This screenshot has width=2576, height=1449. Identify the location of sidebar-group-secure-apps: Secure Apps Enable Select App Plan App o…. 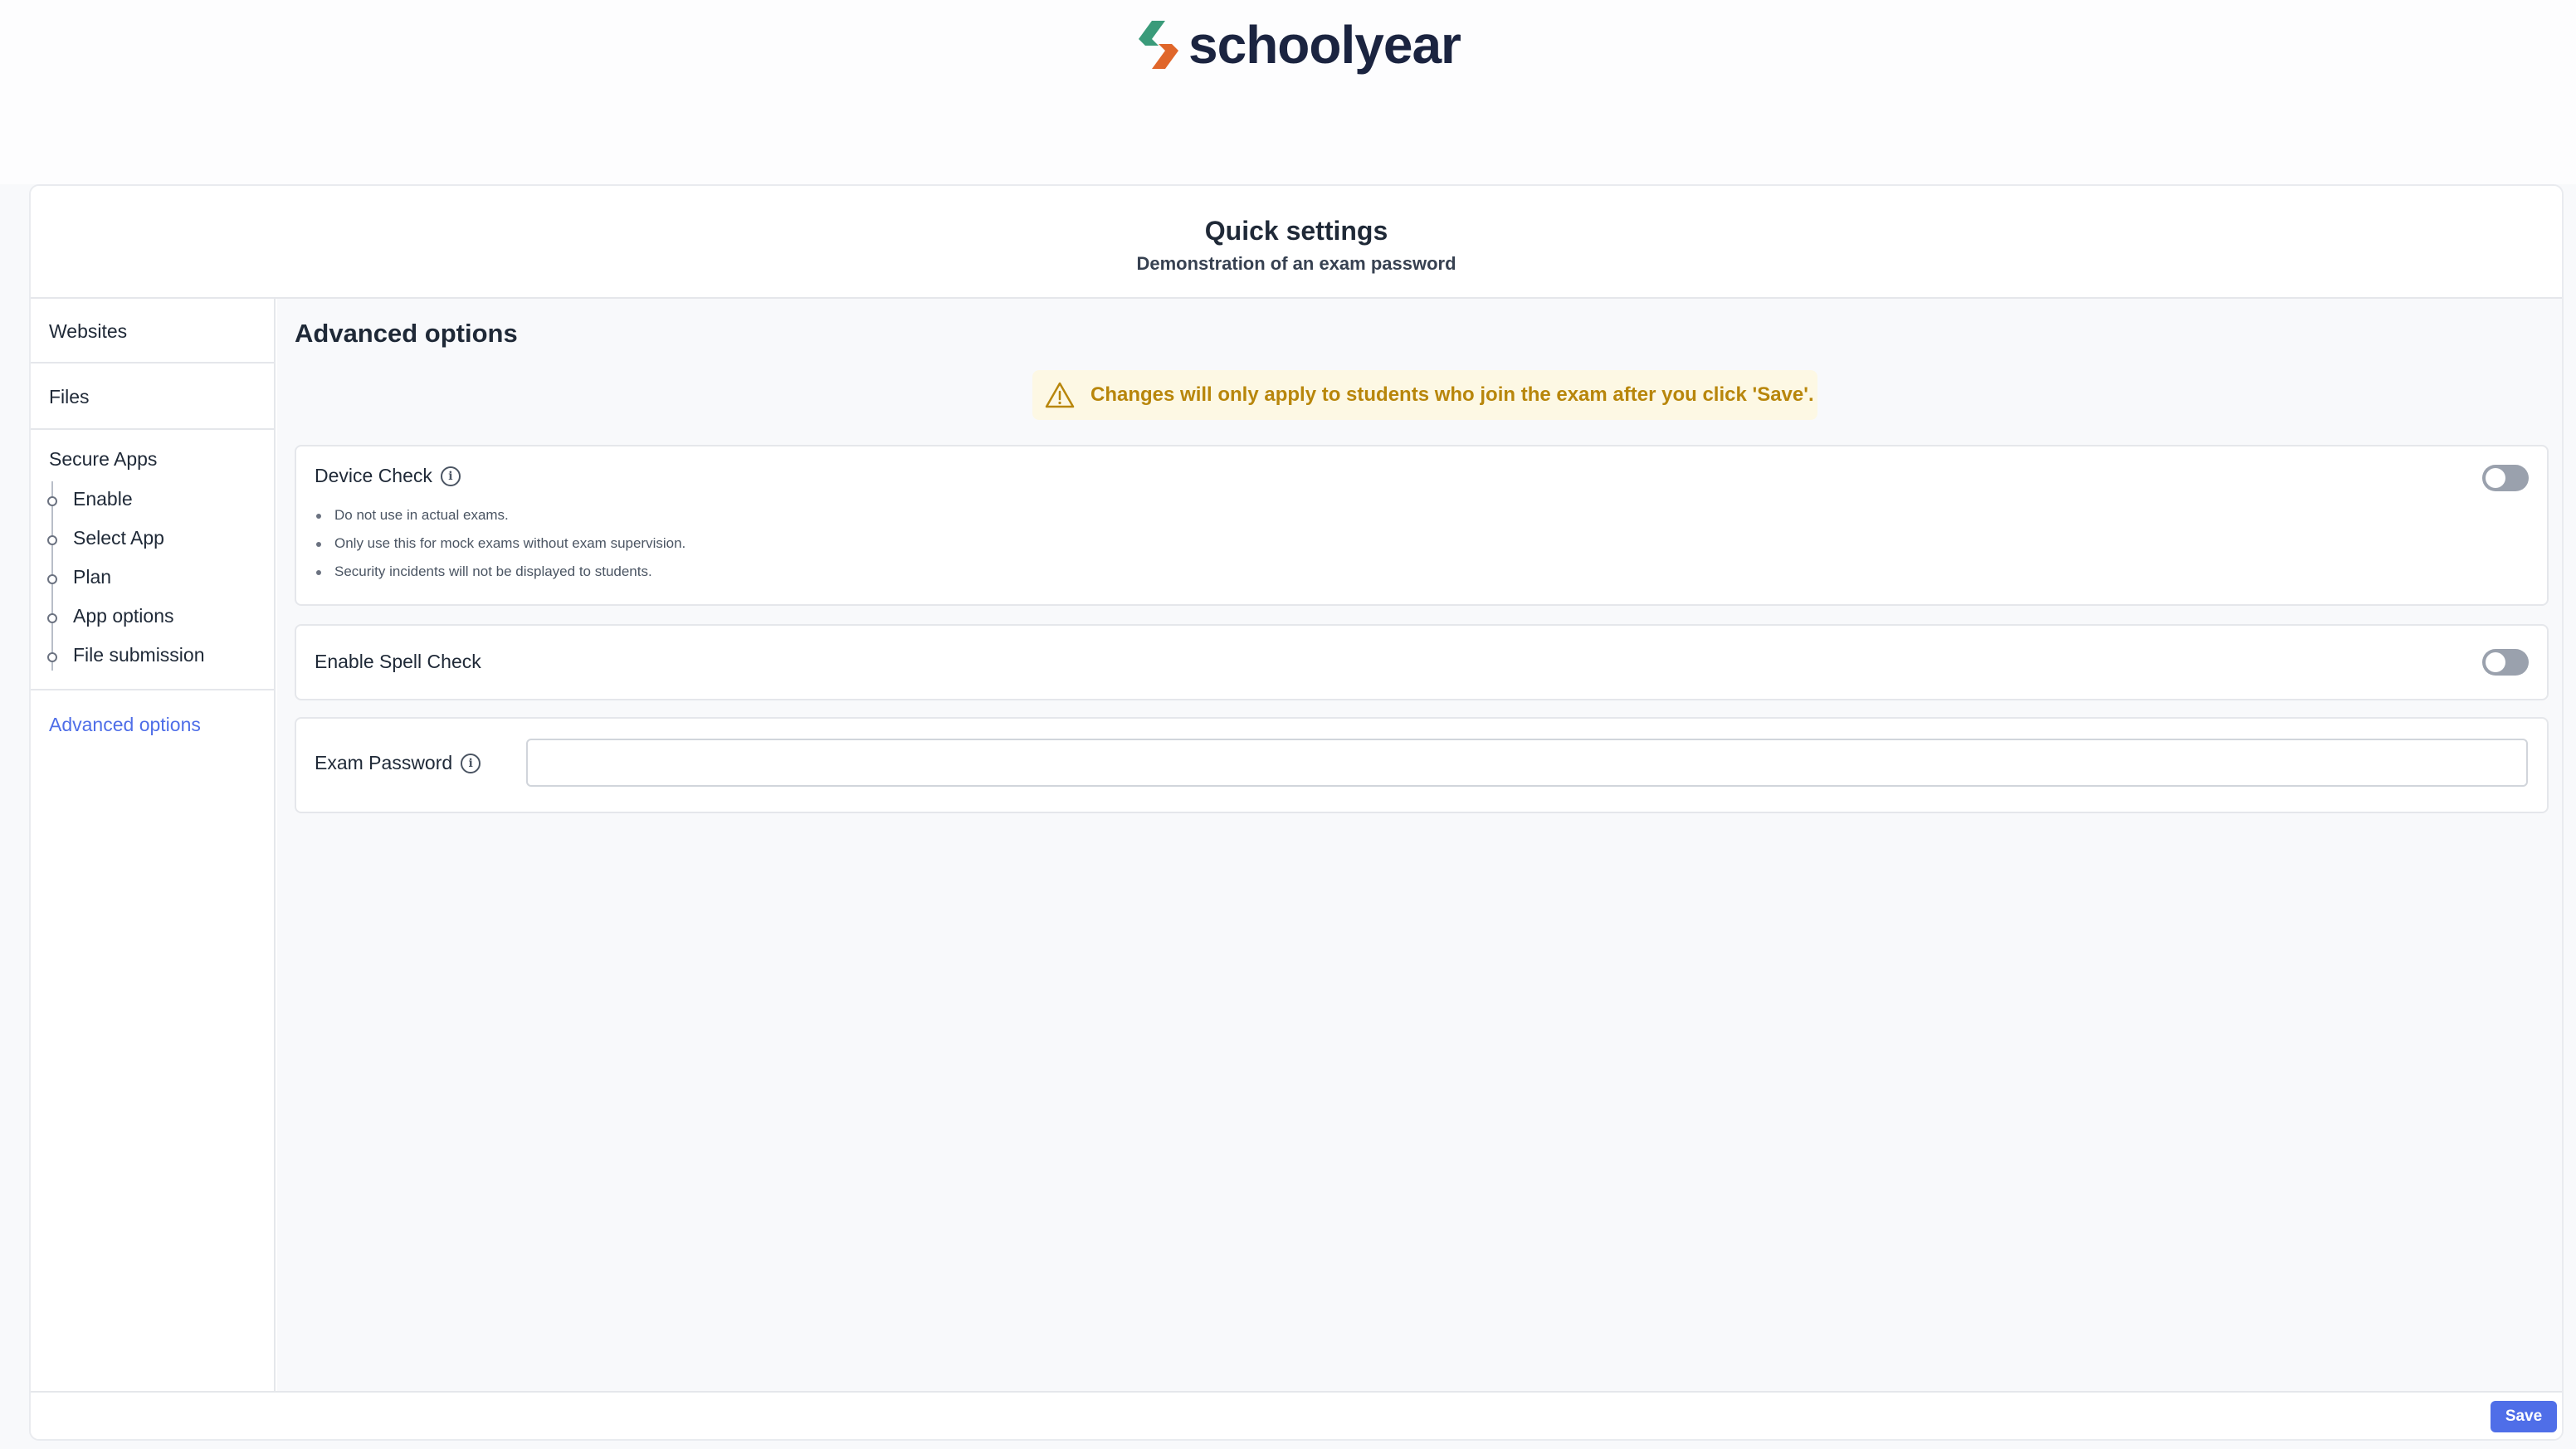
(152, 560).